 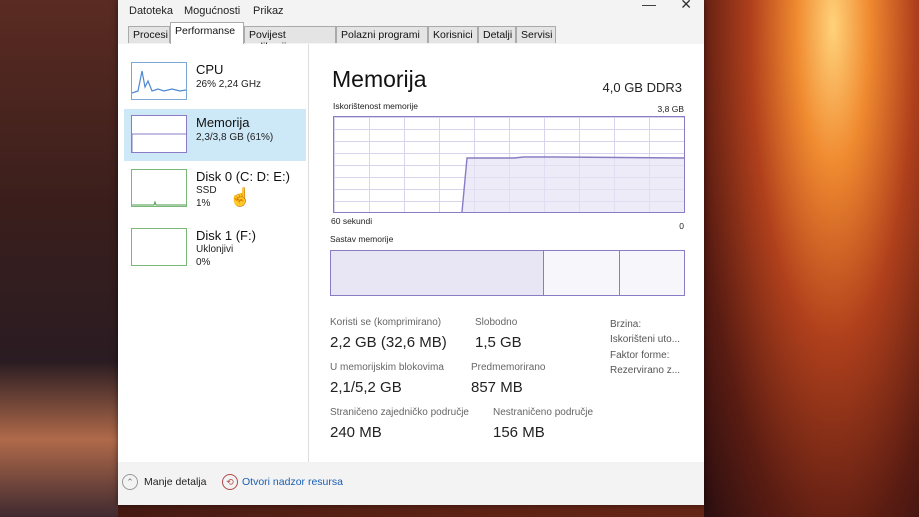 What do you see at coordinates (670, 109) in the screenshot?
I see `usage-max-label: 3,8 GB` at bounding box center [670, 109].